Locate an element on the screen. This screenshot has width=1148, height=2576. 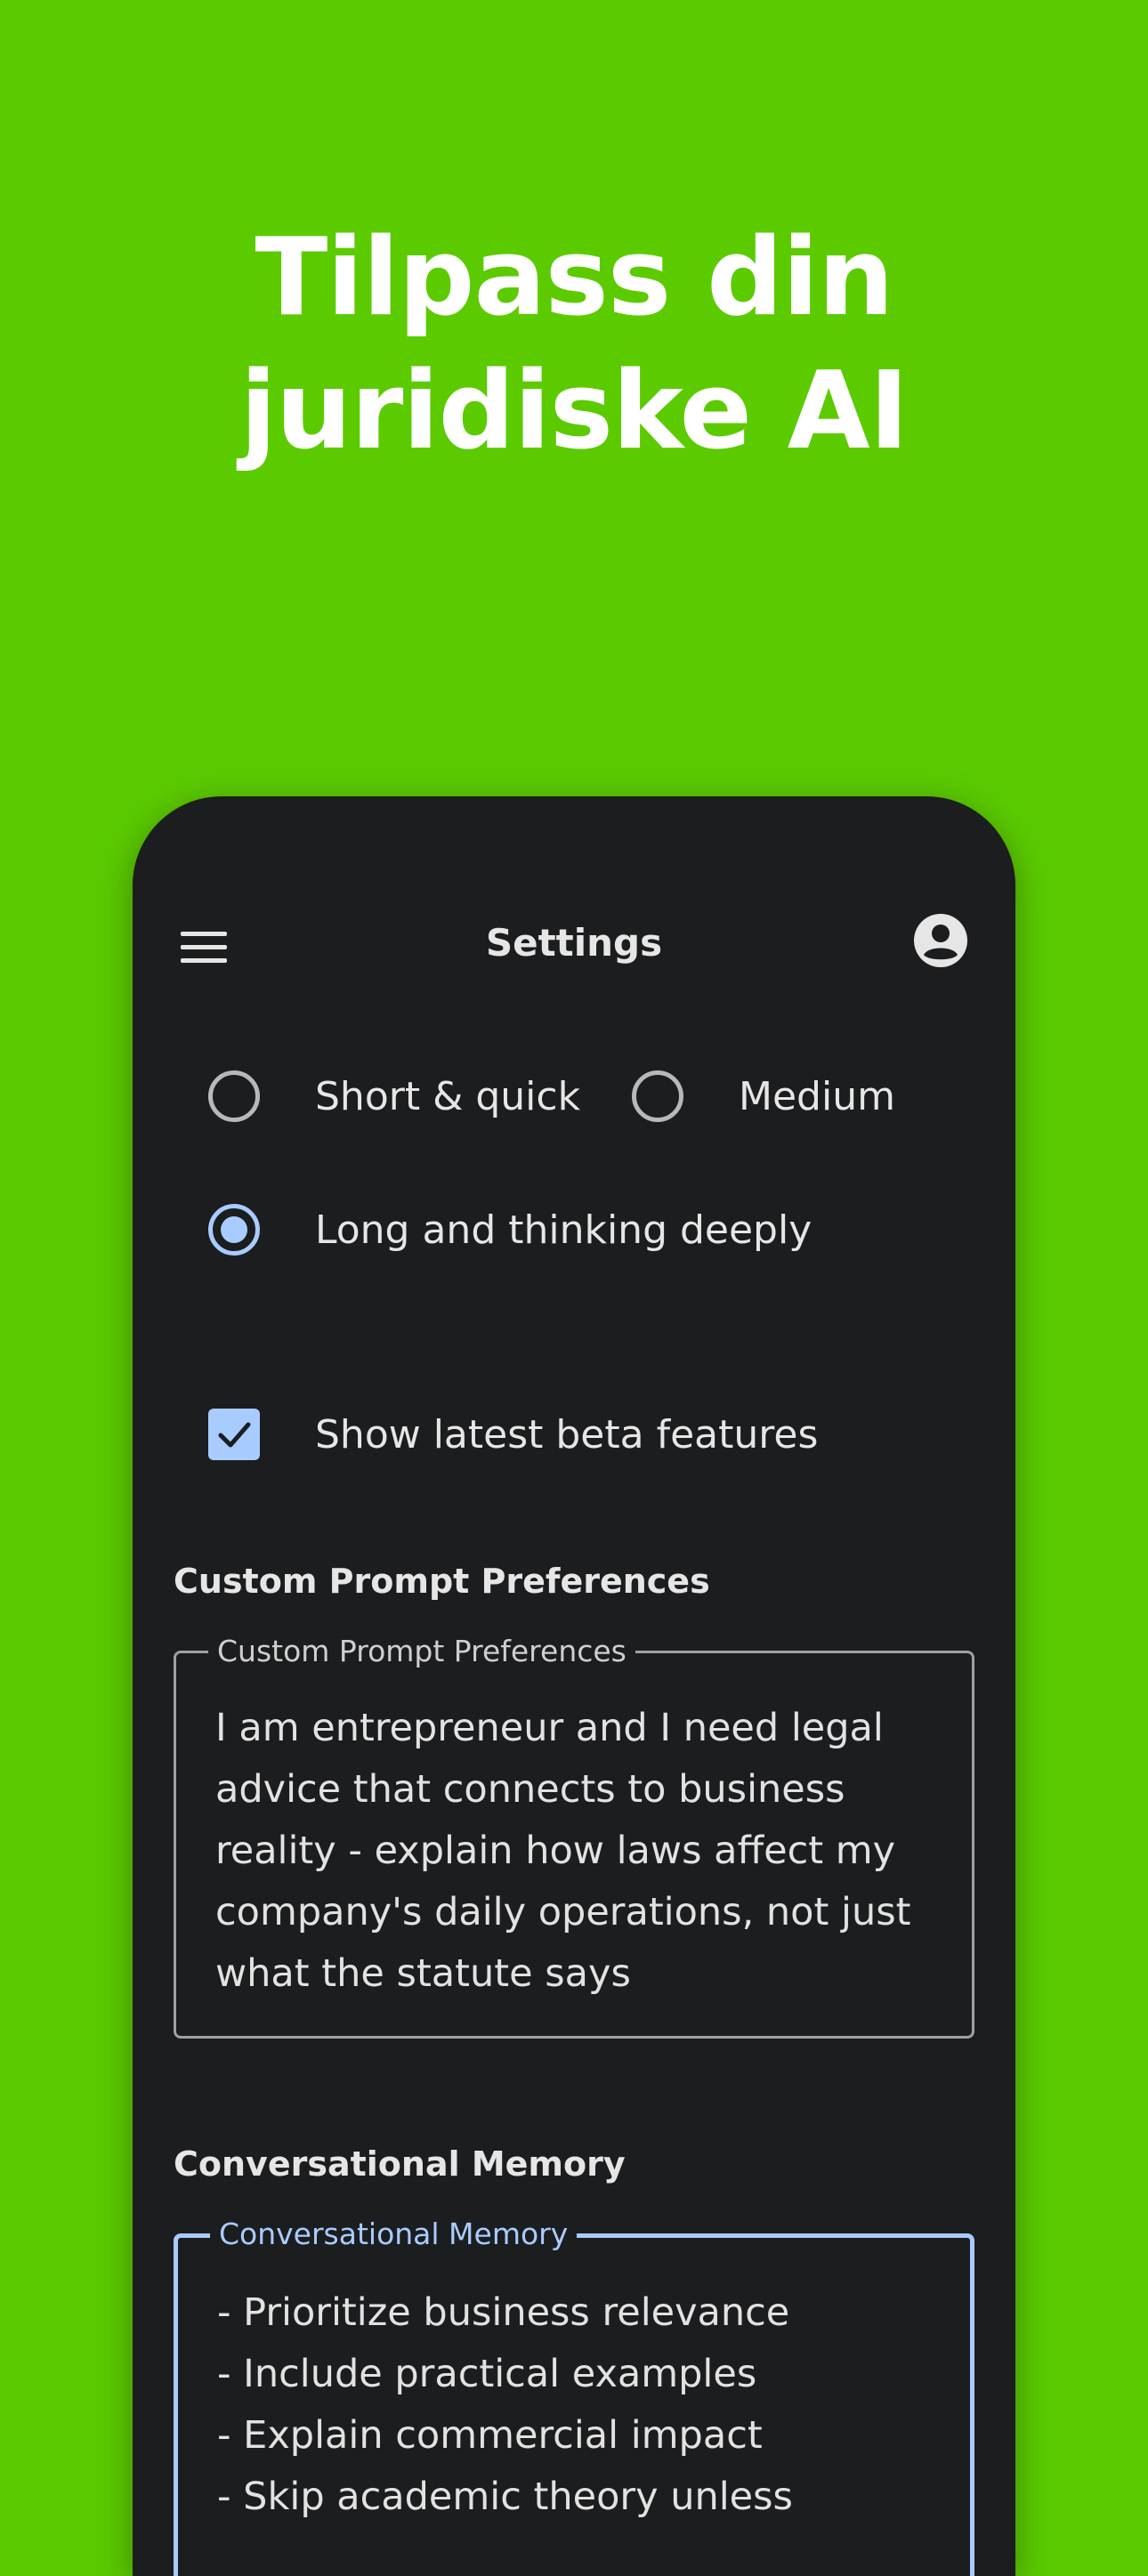
check-icon is located at coordinates (234, 1435).